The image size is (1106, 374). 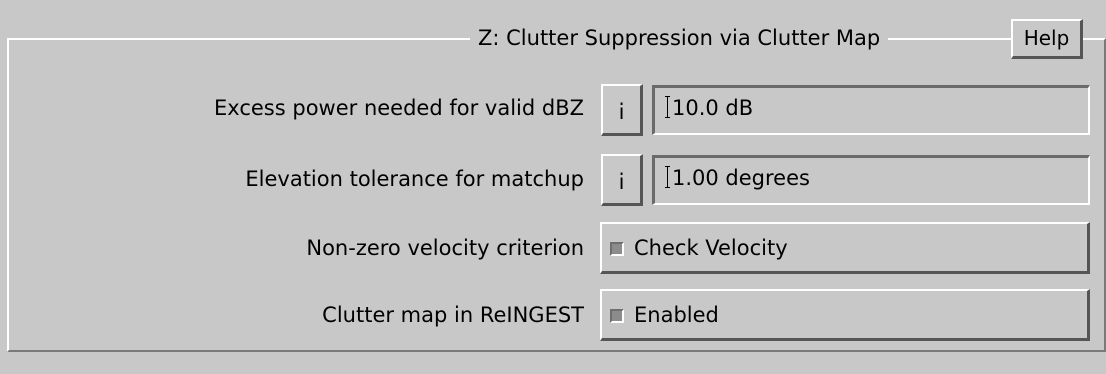 What do you see at coordinates (1047, 39) in the screenshot?
I see `help-button: Help` at bounding box center [1047, 39].